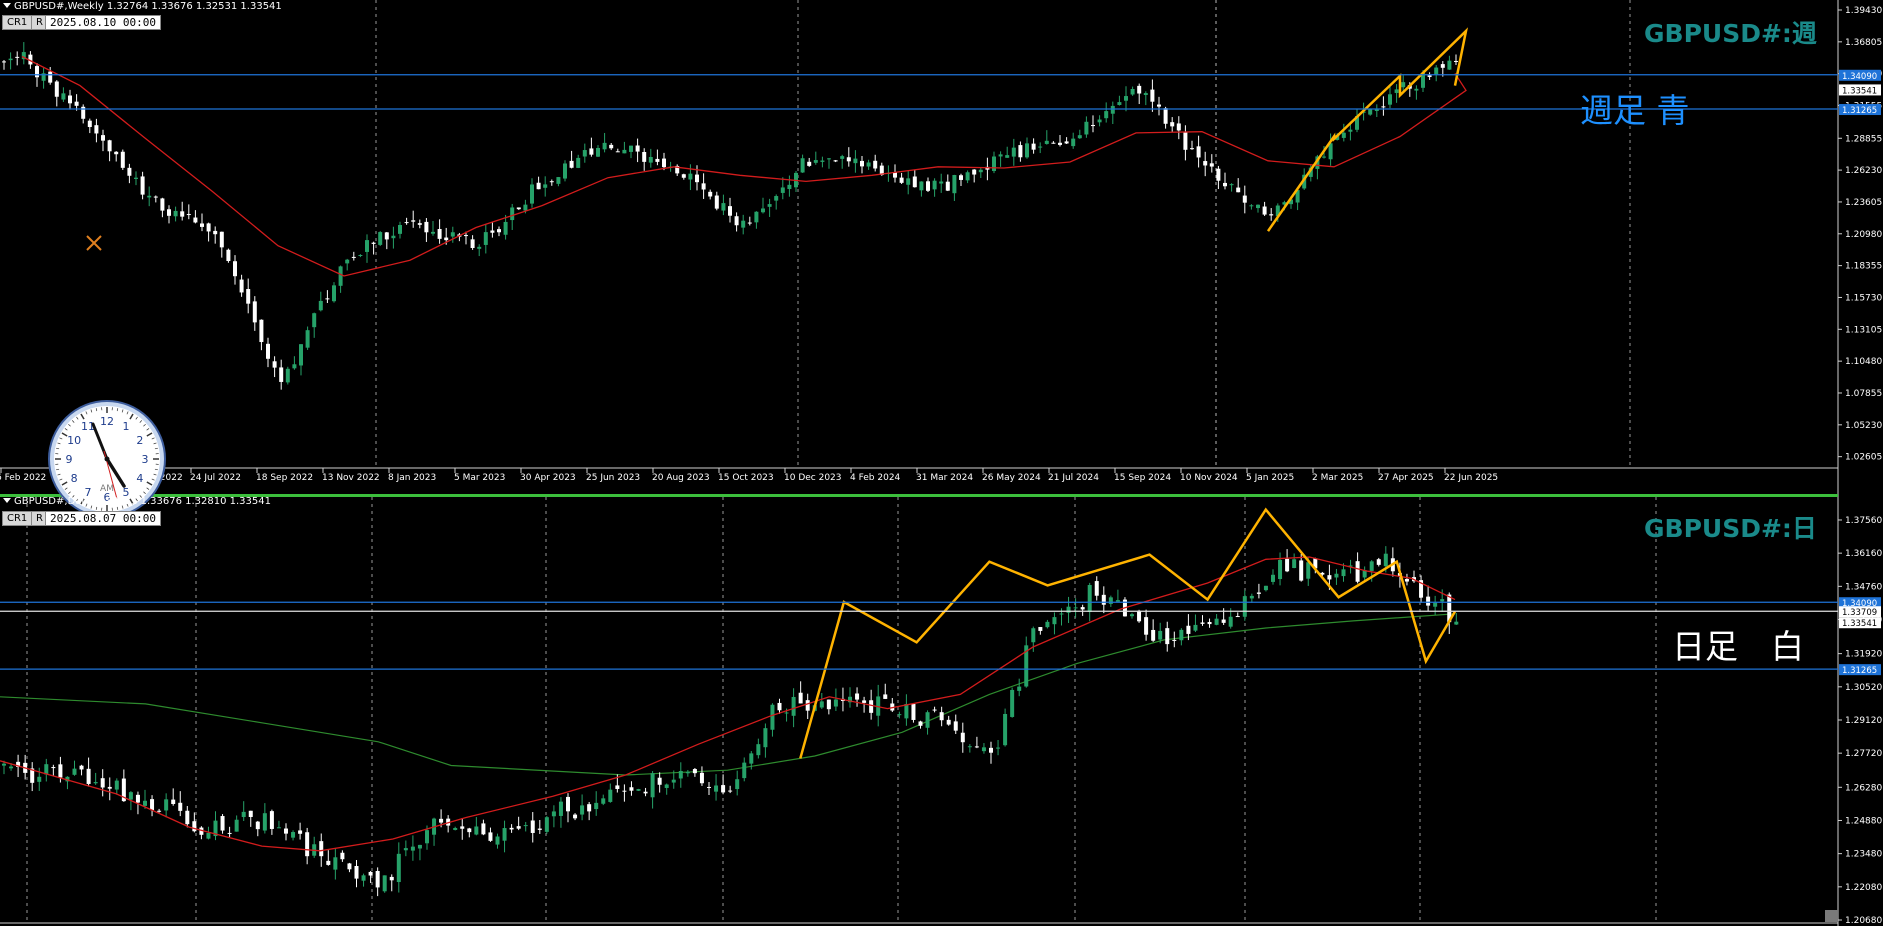  Describe the element at coordinates (1863, 655) in the screenshot. I see `bottom-y-tick-label: 1.31920` at that location.